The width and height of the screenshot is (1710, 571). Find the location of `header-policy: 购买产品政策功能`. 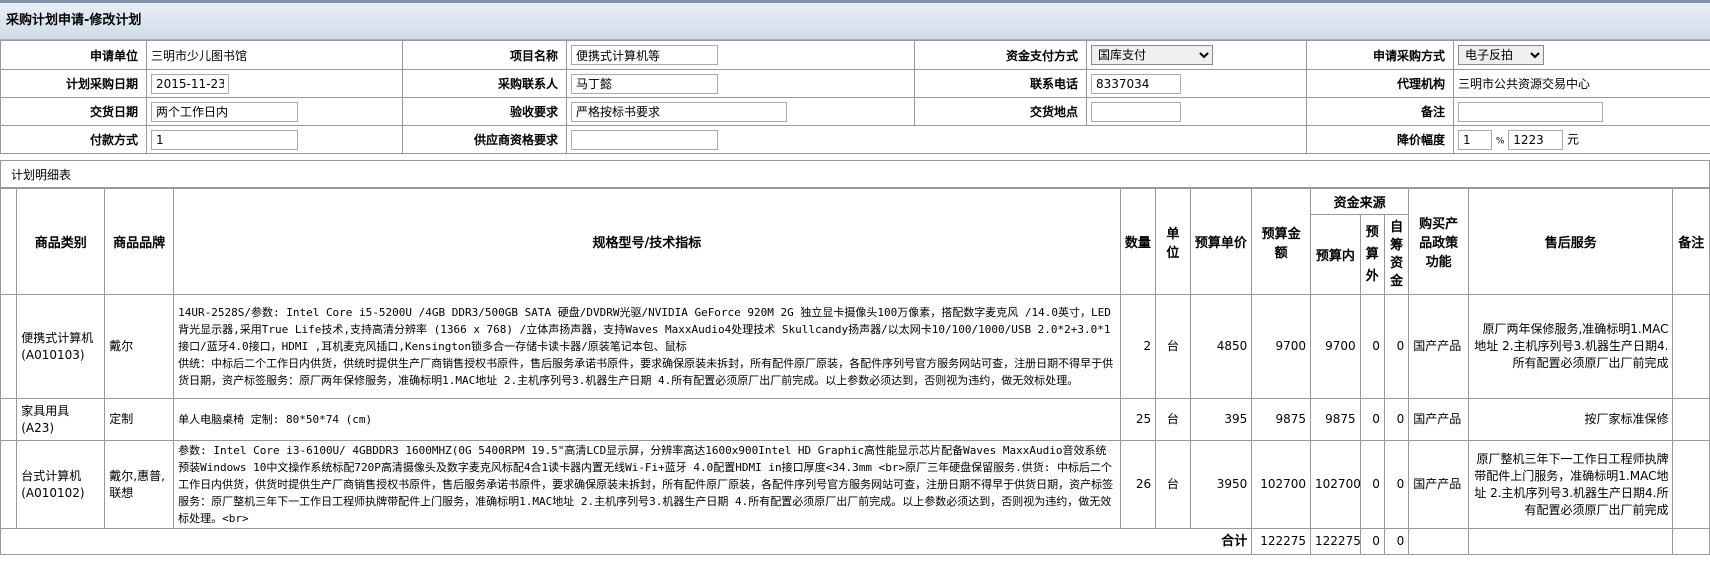

header-policy: 购买产品政策功能 is located at coordinates (1438, 241).